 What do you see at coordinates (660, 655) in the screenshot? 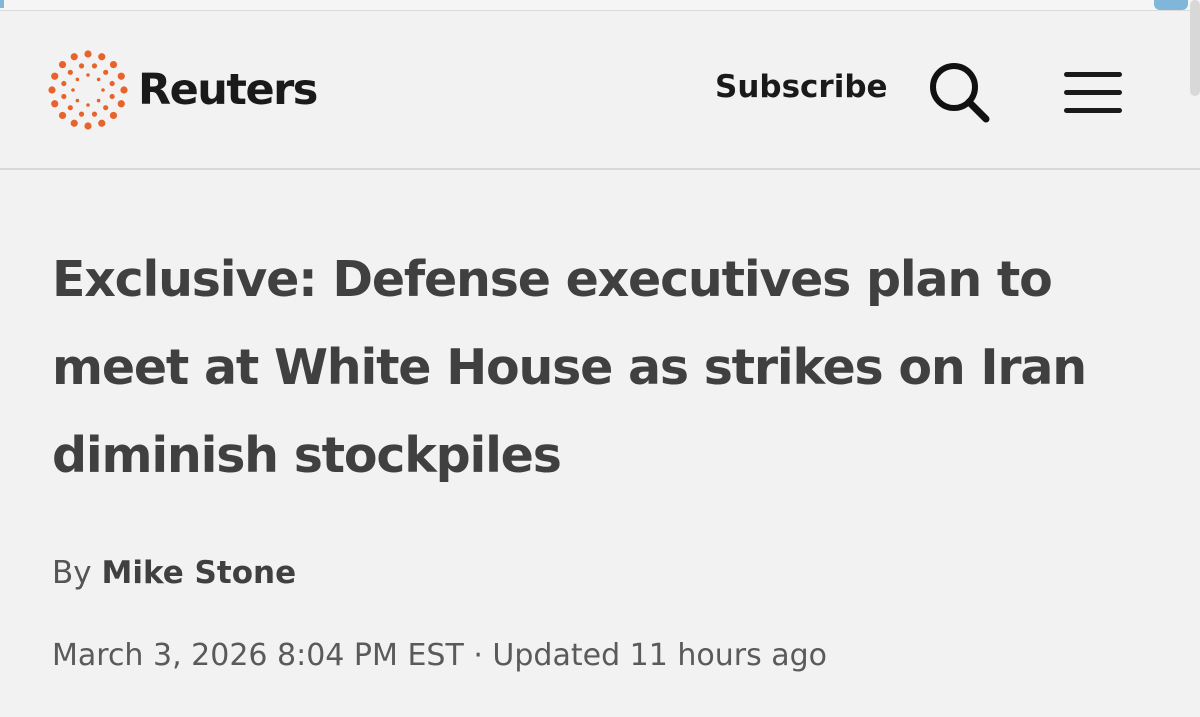
I see `updated-time: Updated 11 hours ago` at bounding box center [660, 655].